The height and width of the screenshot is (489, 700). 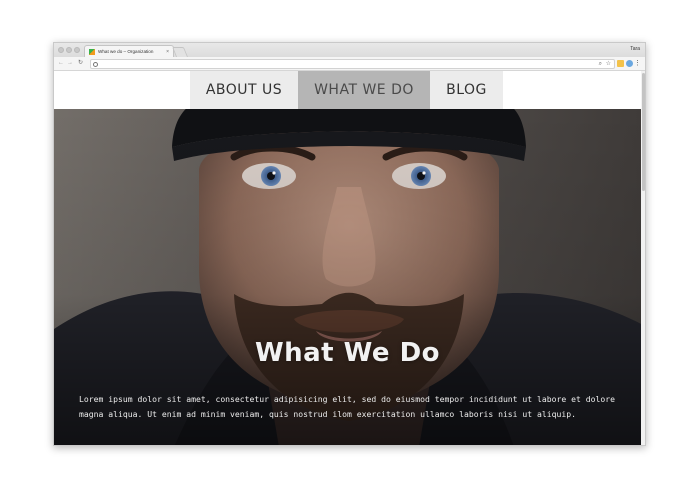 I want to click on close-window-icon, so click(x=61, y=50).